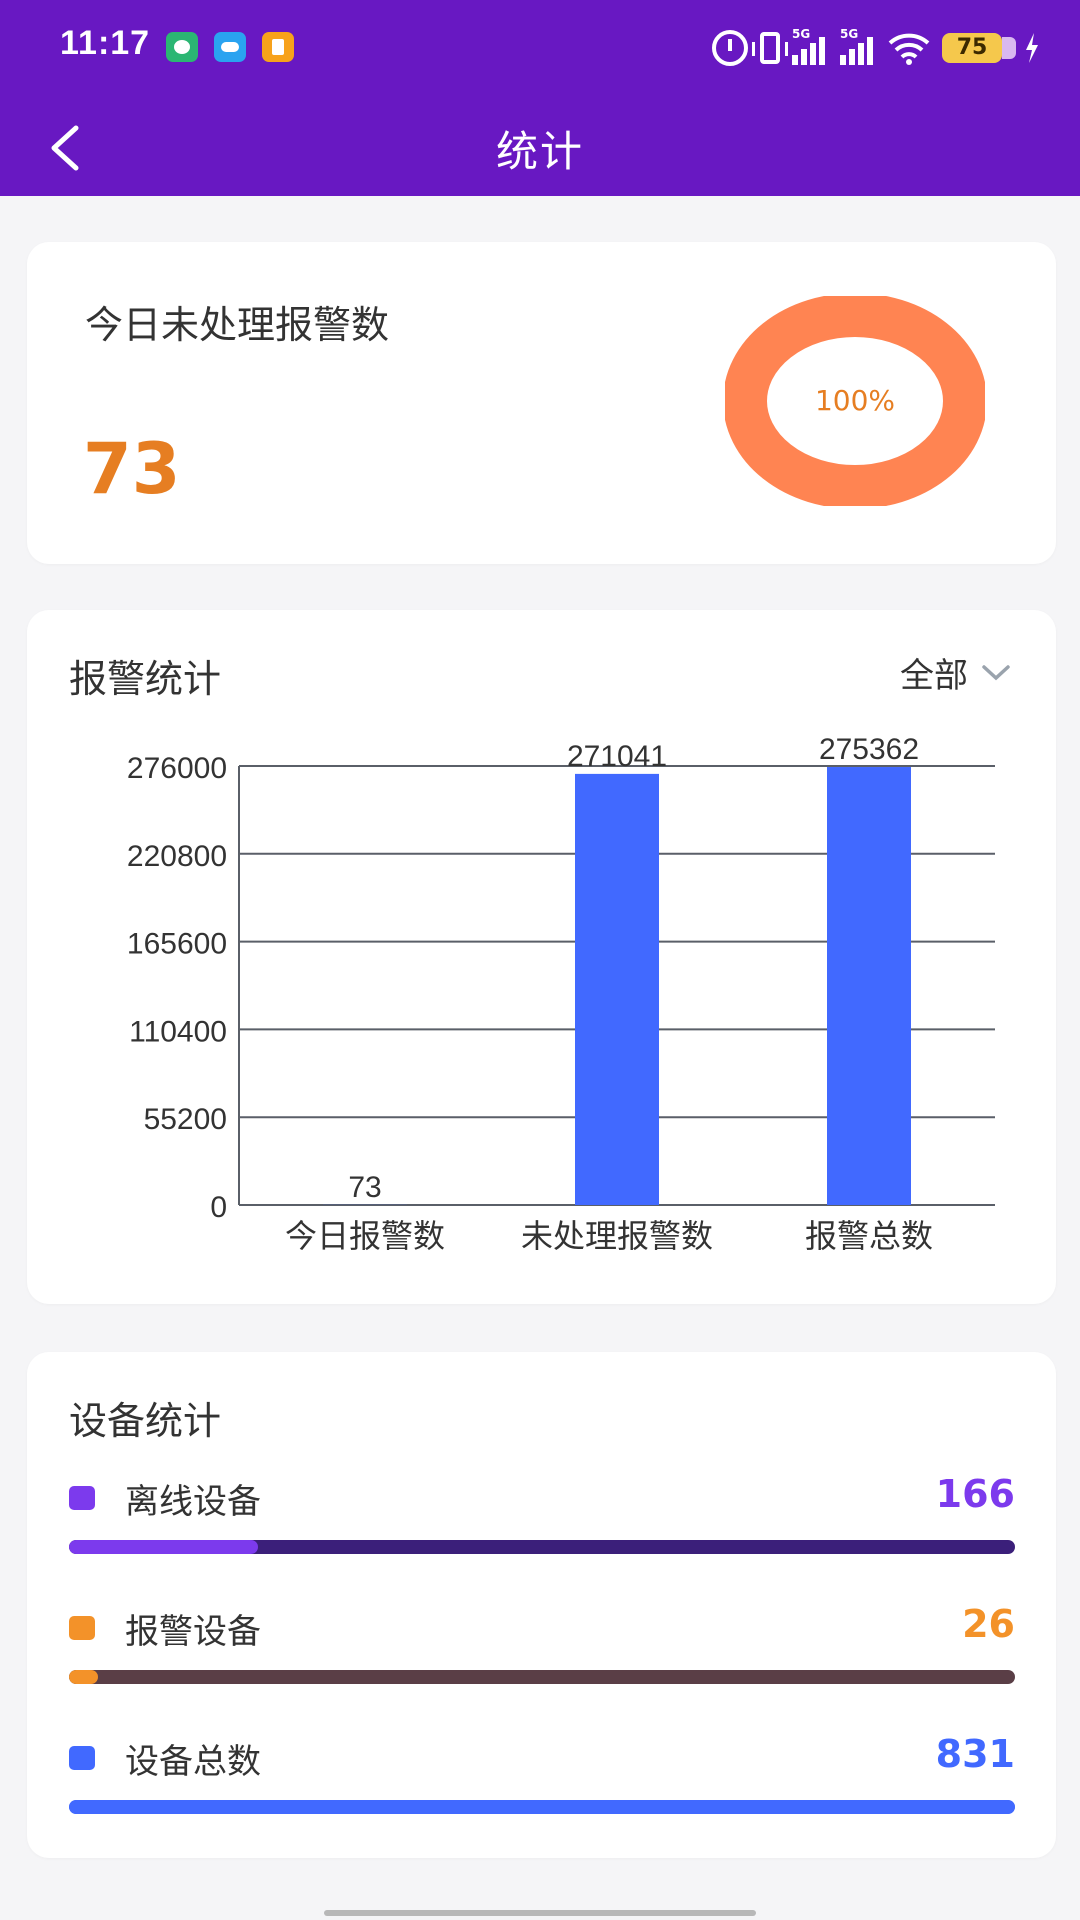 The width and height of the screenshot is (1080, 1920). I want to click on total-progress-track, so click(542, 1807).